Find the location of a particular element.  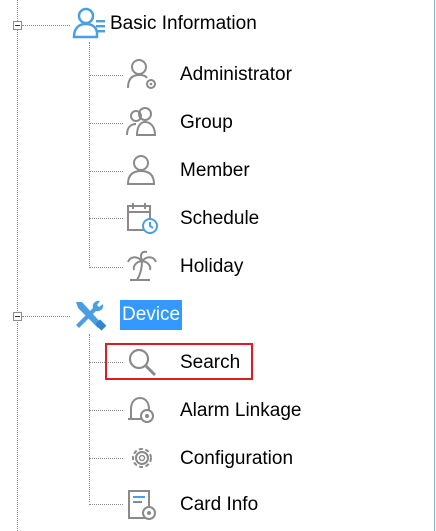

tree-root-line is located at coordinates (17, 265).